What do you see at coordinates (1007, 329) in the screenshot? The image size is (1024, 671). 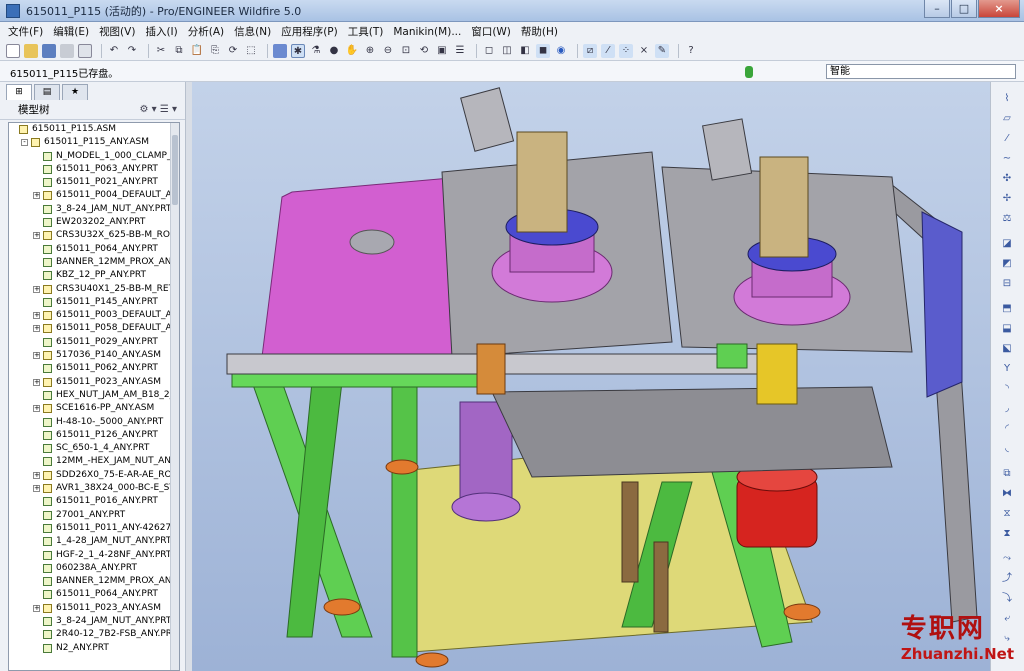 I see `revolve-icon: ⬓` at bounding box center [1007, 329].